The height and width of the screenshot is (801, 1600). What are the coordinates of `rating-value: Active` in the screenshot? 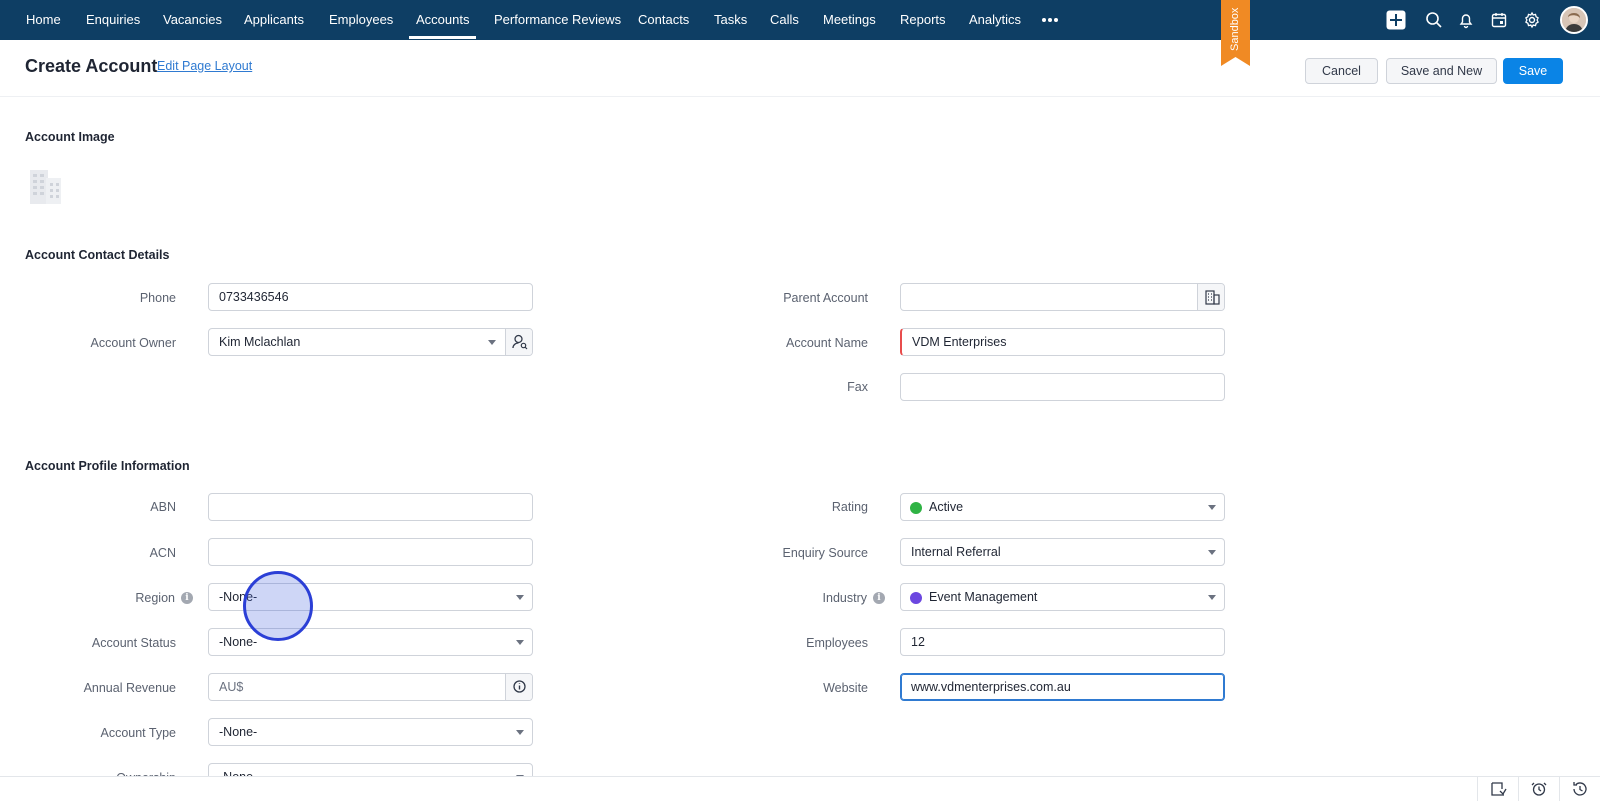 It's located at (946, 507).